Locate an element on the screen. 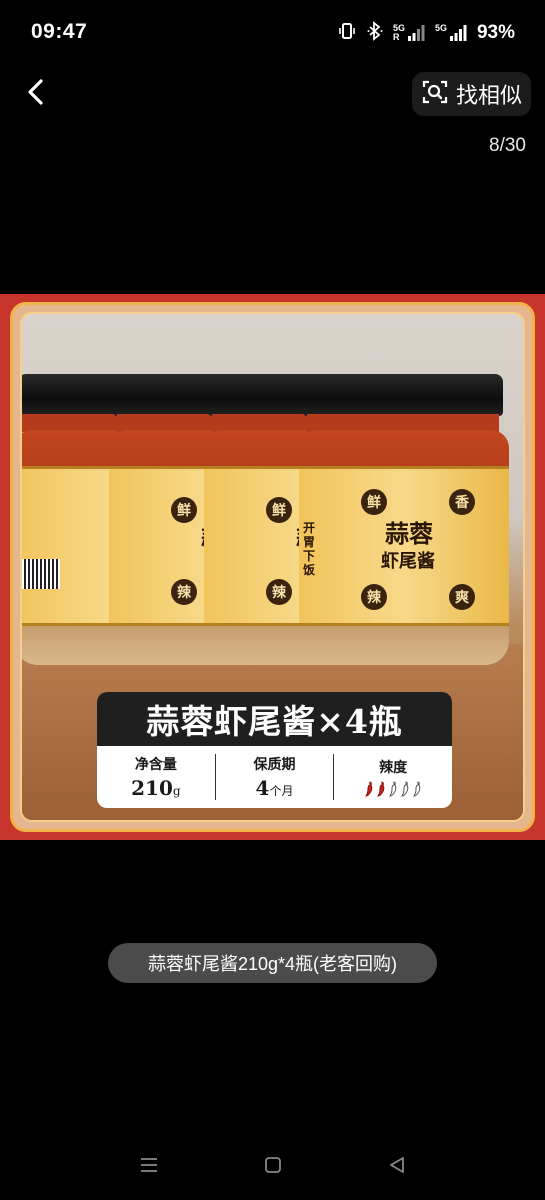 The height and width of the screenshot is (1200, 545). roaming-label: R is located at coordinates (396, 37).